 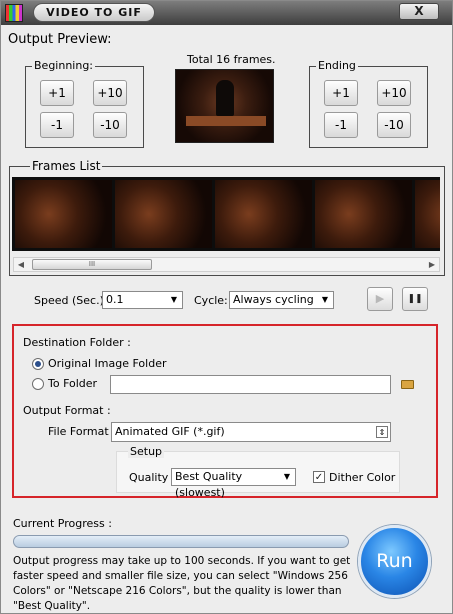 What do you see at coordinates (38, 384) in the screenshot?
I see `to-folder-radio` at bounding box center [38, 384].